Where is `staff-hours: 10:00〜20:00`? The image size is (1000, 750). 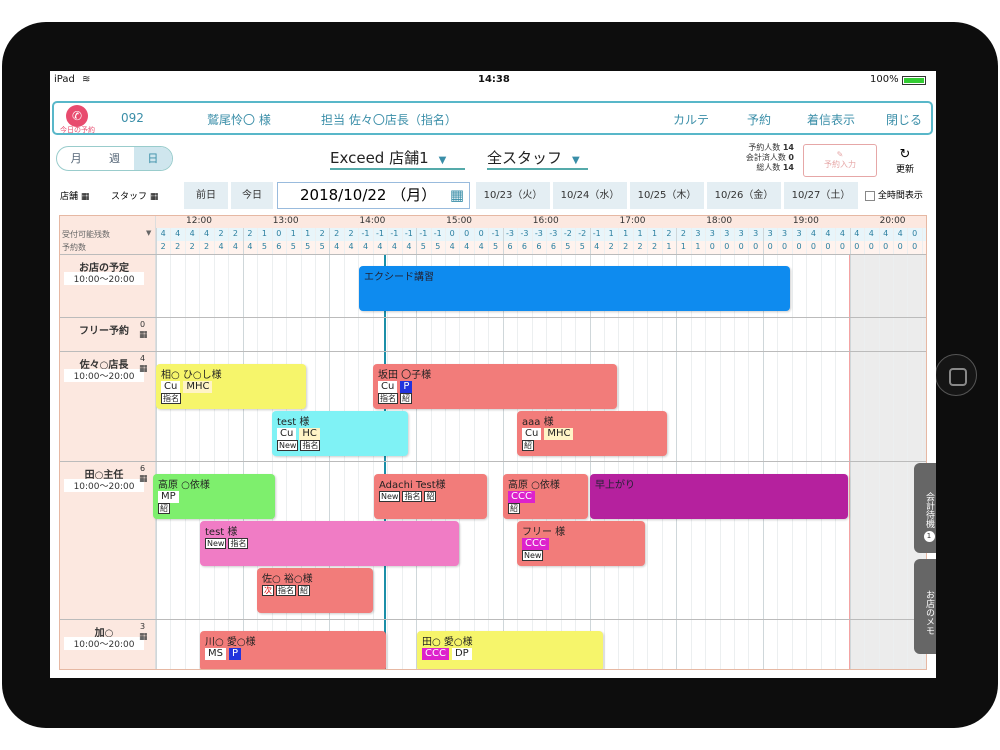 staff-hours: 10:00〜20:00 is located at coordinates (104, 375).